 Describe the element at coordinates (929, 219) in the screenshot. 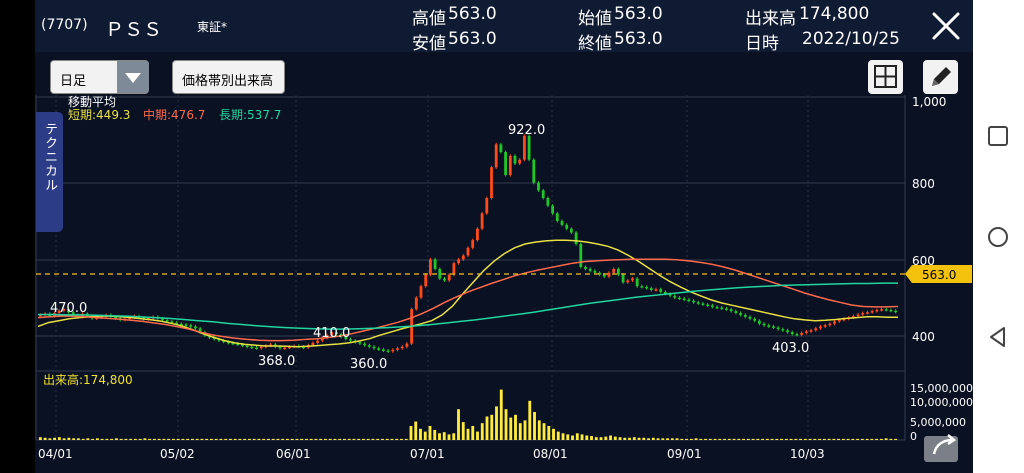

I see `price-axis: 1,000 800 600 400` at that location.